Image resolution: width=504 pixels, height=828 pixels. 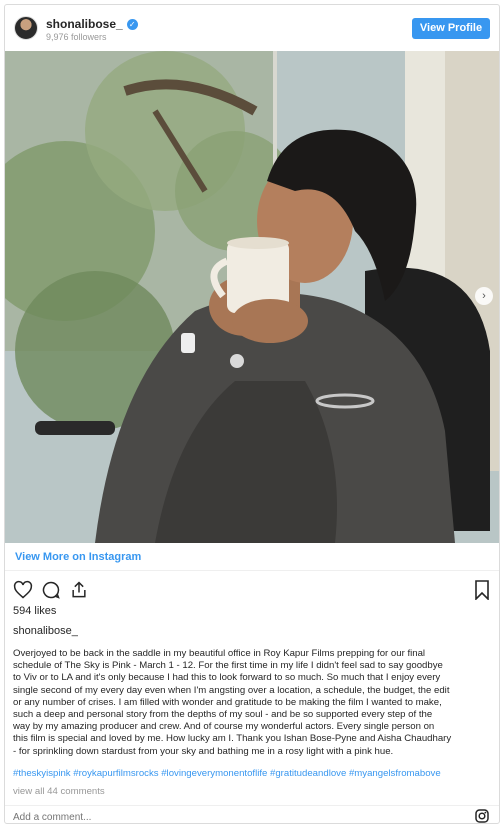 I want to click on share-icon, so click(x=79, y=590).